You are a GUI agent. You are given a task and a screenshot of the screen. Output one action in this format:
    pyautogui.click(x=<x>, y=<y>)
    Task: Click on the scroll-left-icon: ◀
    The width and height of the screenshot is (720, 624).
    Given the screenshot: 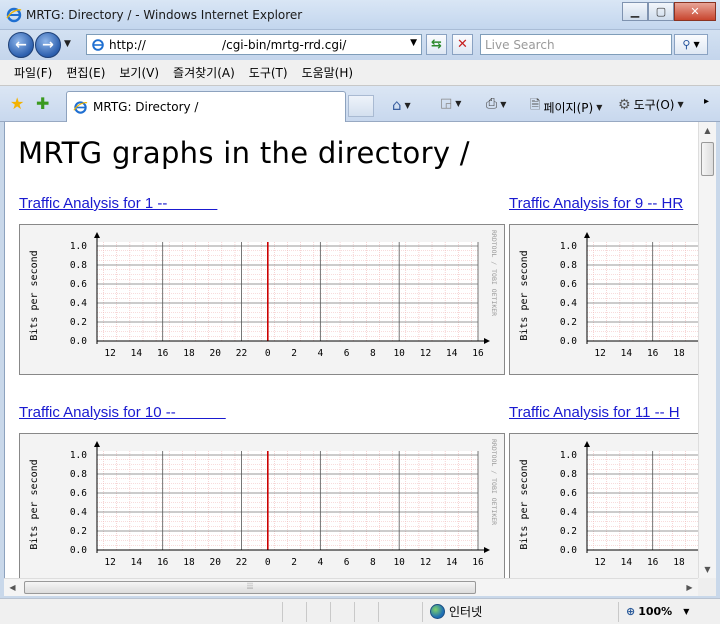 What is the action you would take?
    pyautogui.click(x=12, y=587)
    